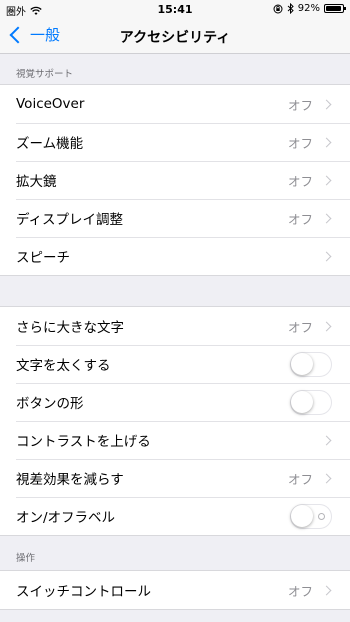 This screenshot has height=622, width=350. What do you see at coordinates (50, 104) in the screenshot?
I see `row-label: VoiceOver` at bounding box center [50, 104].